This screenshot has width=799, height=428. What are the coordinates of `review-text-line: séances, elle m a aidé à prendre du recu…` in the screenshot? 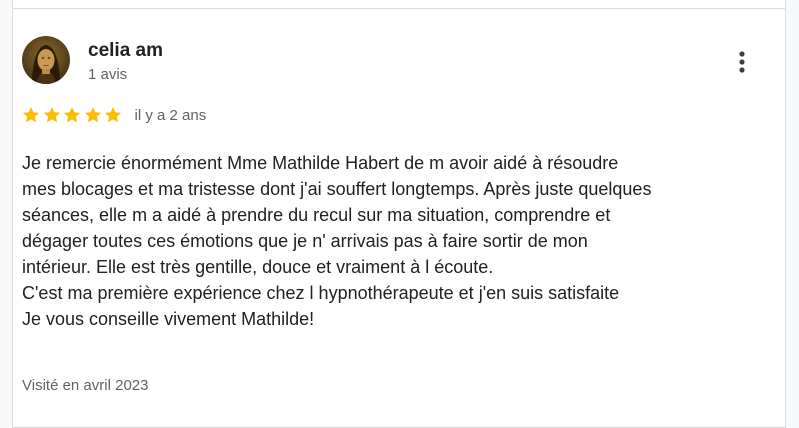 It's located at (316, 215).